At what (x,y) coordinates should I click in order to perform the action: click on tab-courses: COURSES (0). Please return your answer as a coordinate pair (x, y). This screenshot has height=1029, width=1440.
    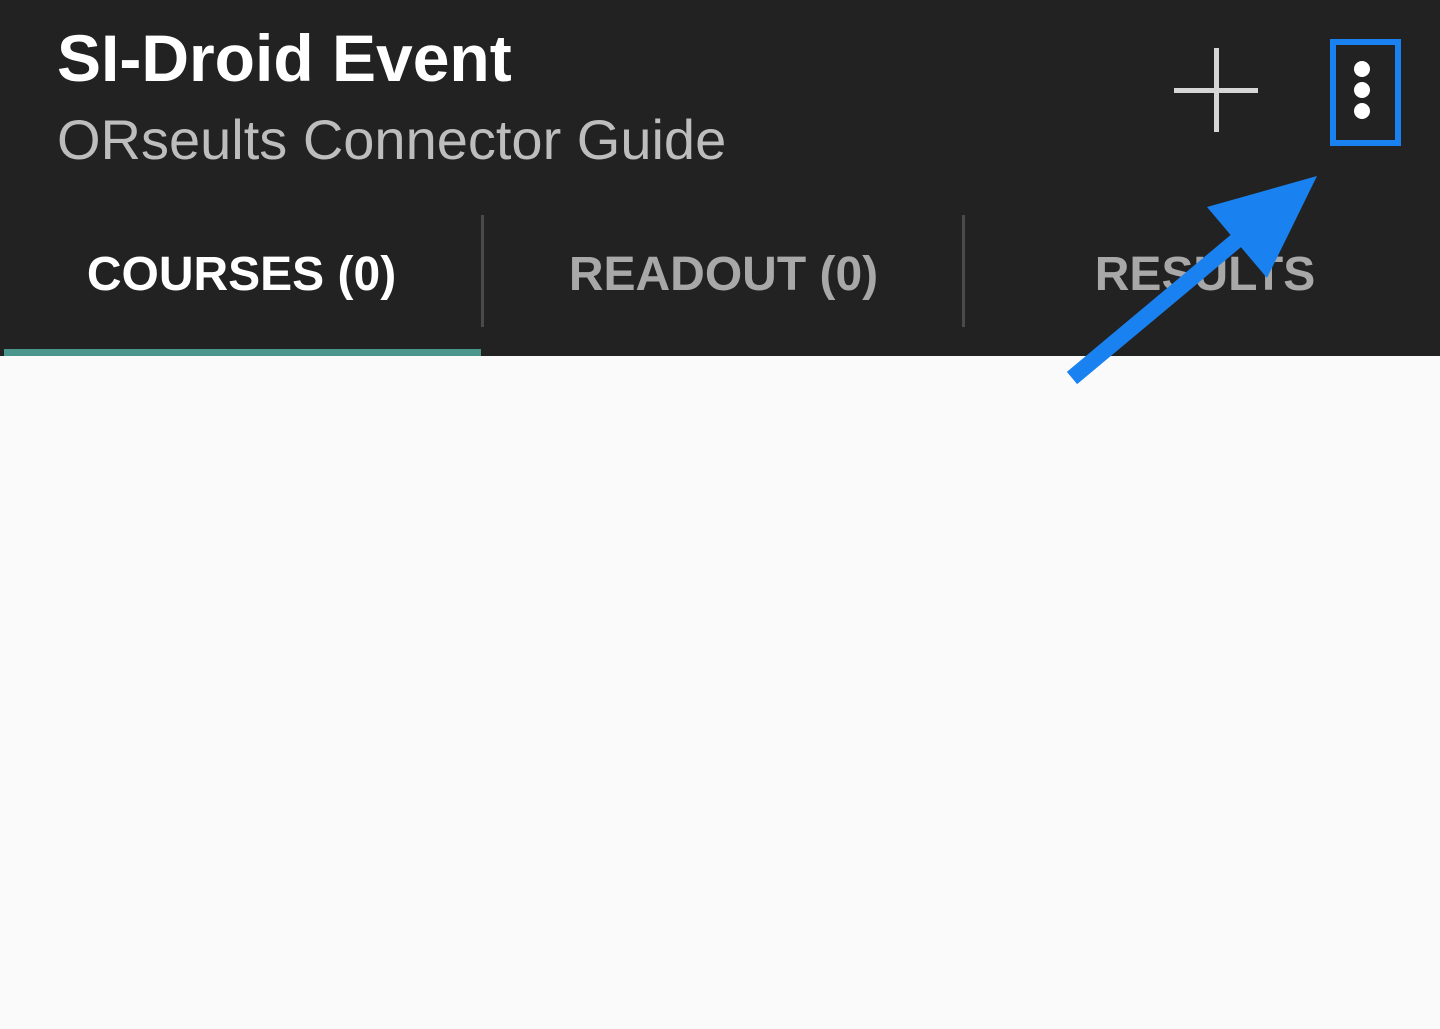
    Looking at the image, I should click on (241, 285).